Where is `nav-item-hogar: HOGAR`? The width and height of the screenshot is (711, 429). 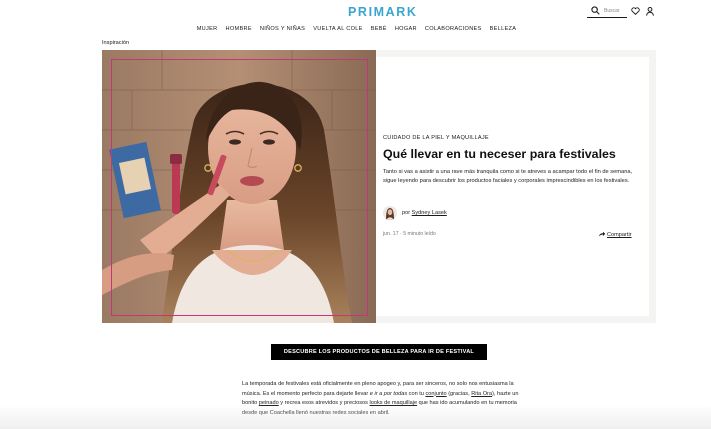
nav-item-hogar: HOGAR is located at coordinates (406, 29).